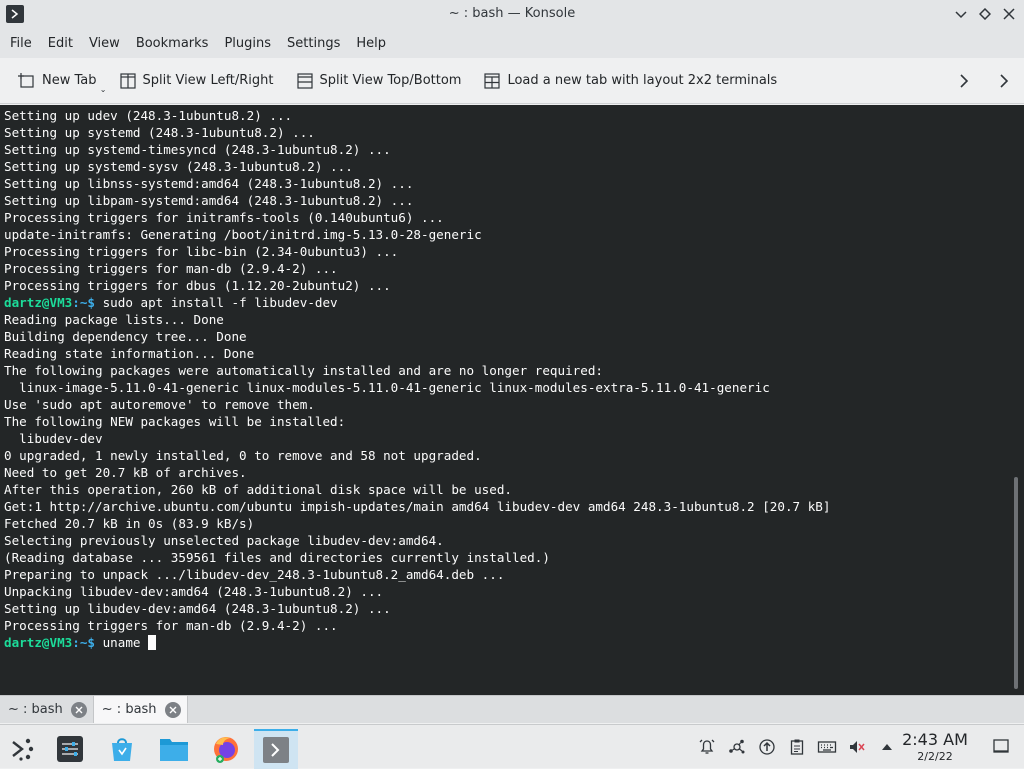  What do you see at coordinates (60, 81) in the screenshot?
I see `new-tab-button: New Tab ⌄` at bounding box center [60, 81].